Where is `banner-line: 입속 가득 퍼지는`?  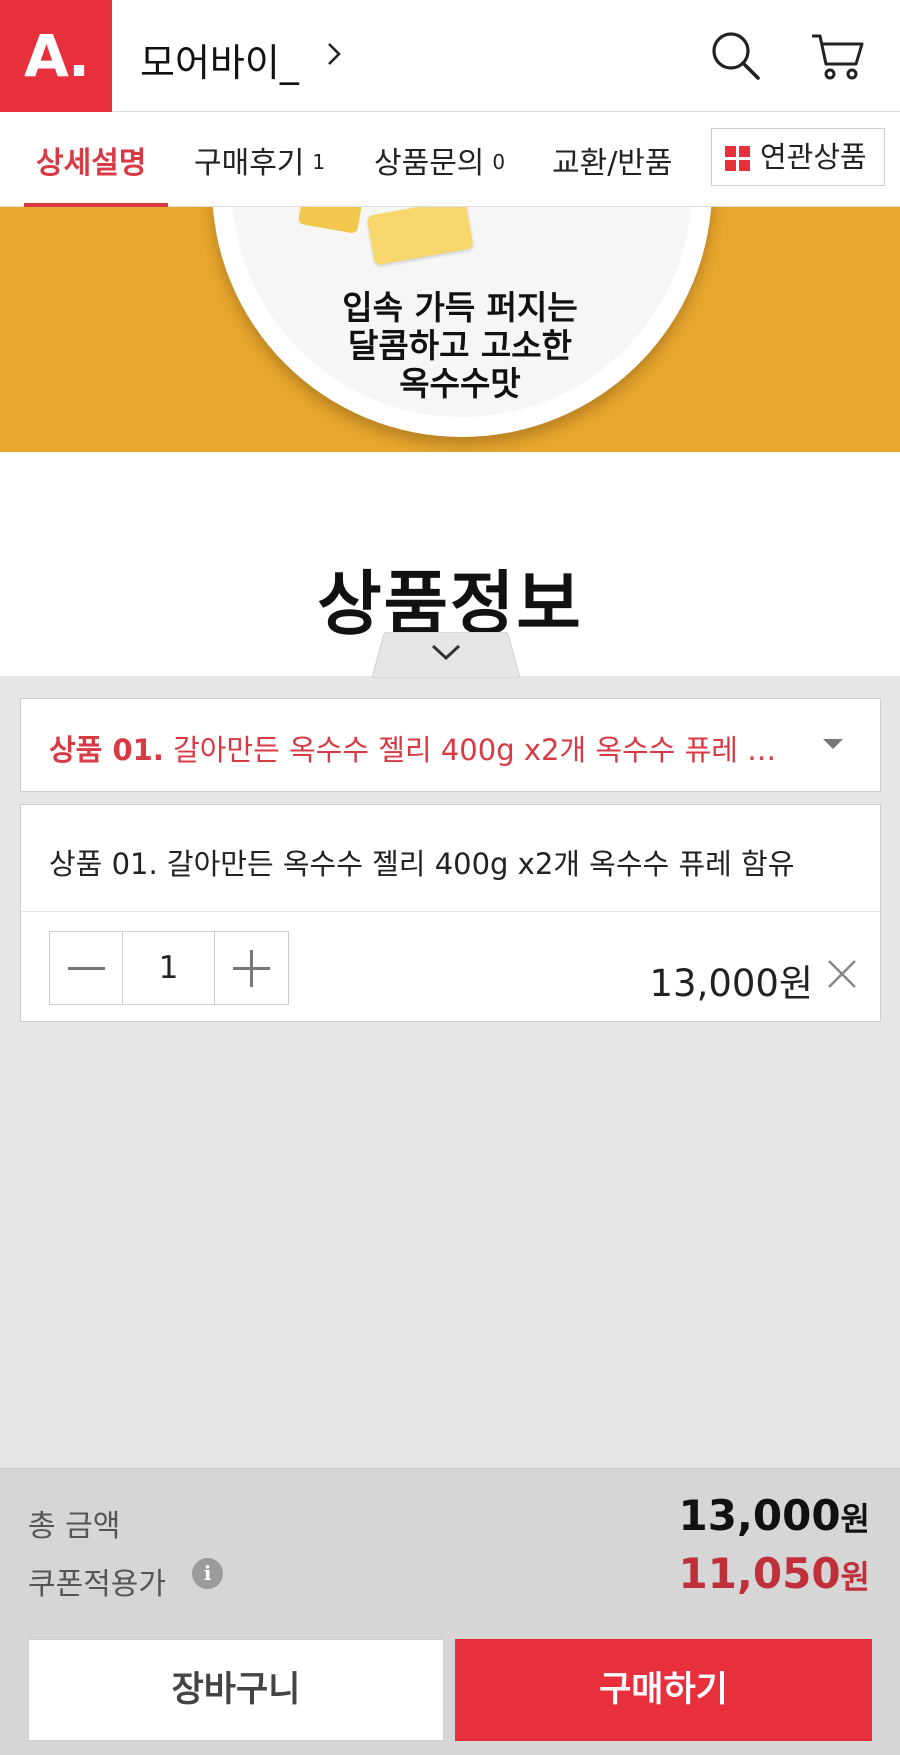
banner-line: 입속 가득 퍼지는 is located at coordinates (460, 307).